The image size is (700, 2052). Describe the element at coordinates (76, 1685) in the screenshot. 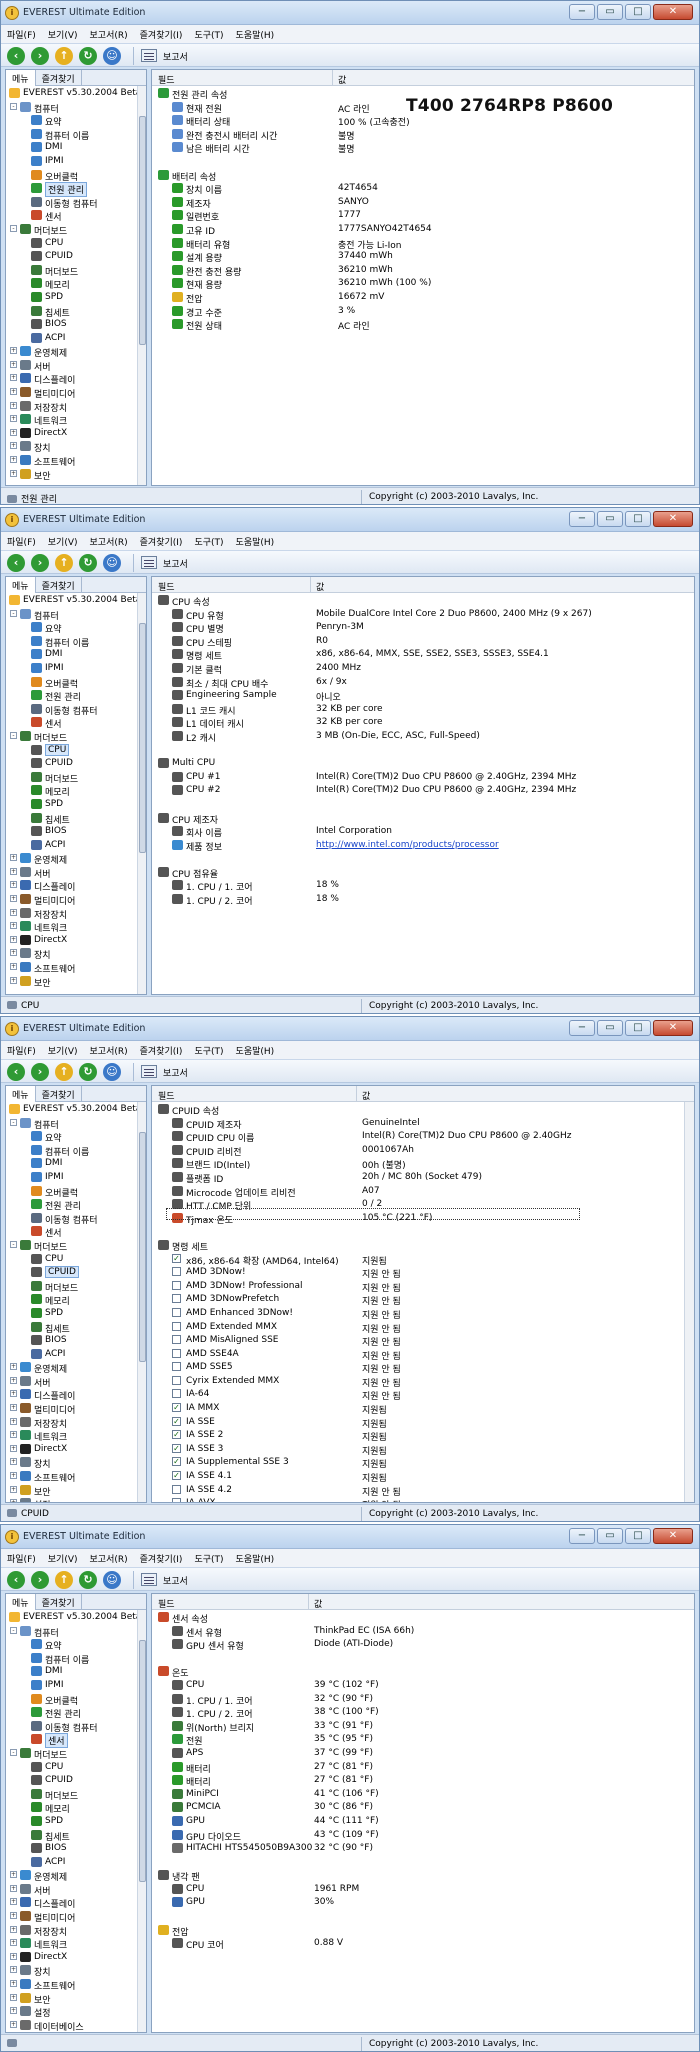

I see `tree-item: IPMI` at that location.